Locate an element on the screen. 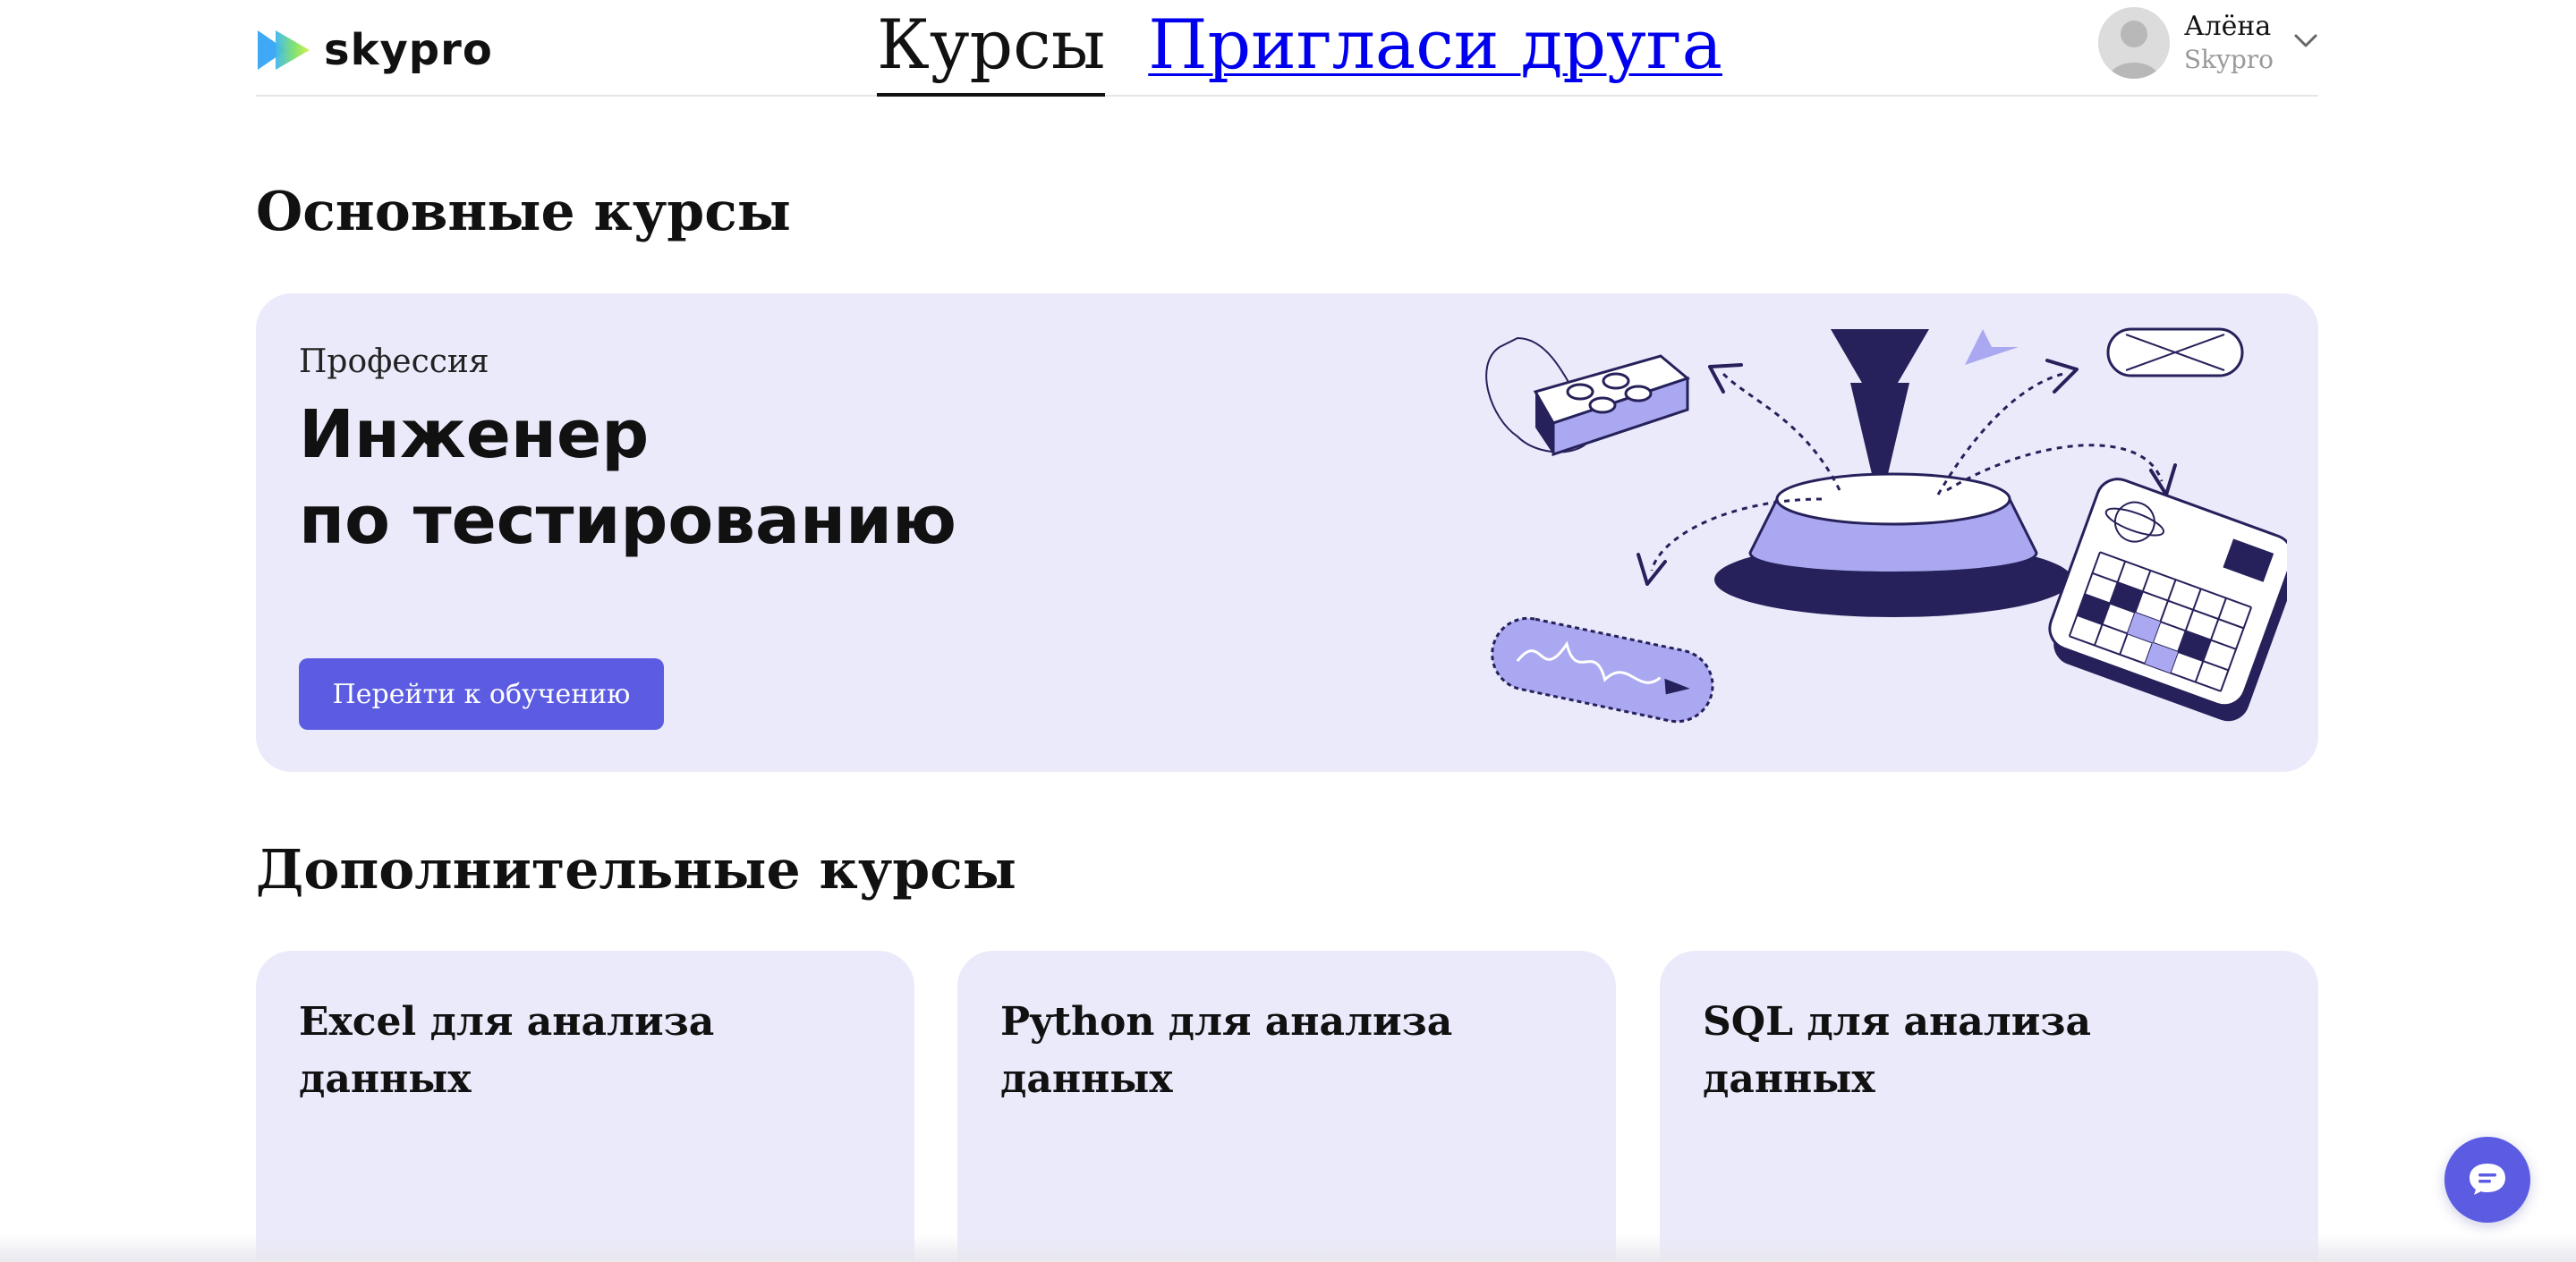  hero-title: Инженер по тестированию is located at coordinates (746, 477).